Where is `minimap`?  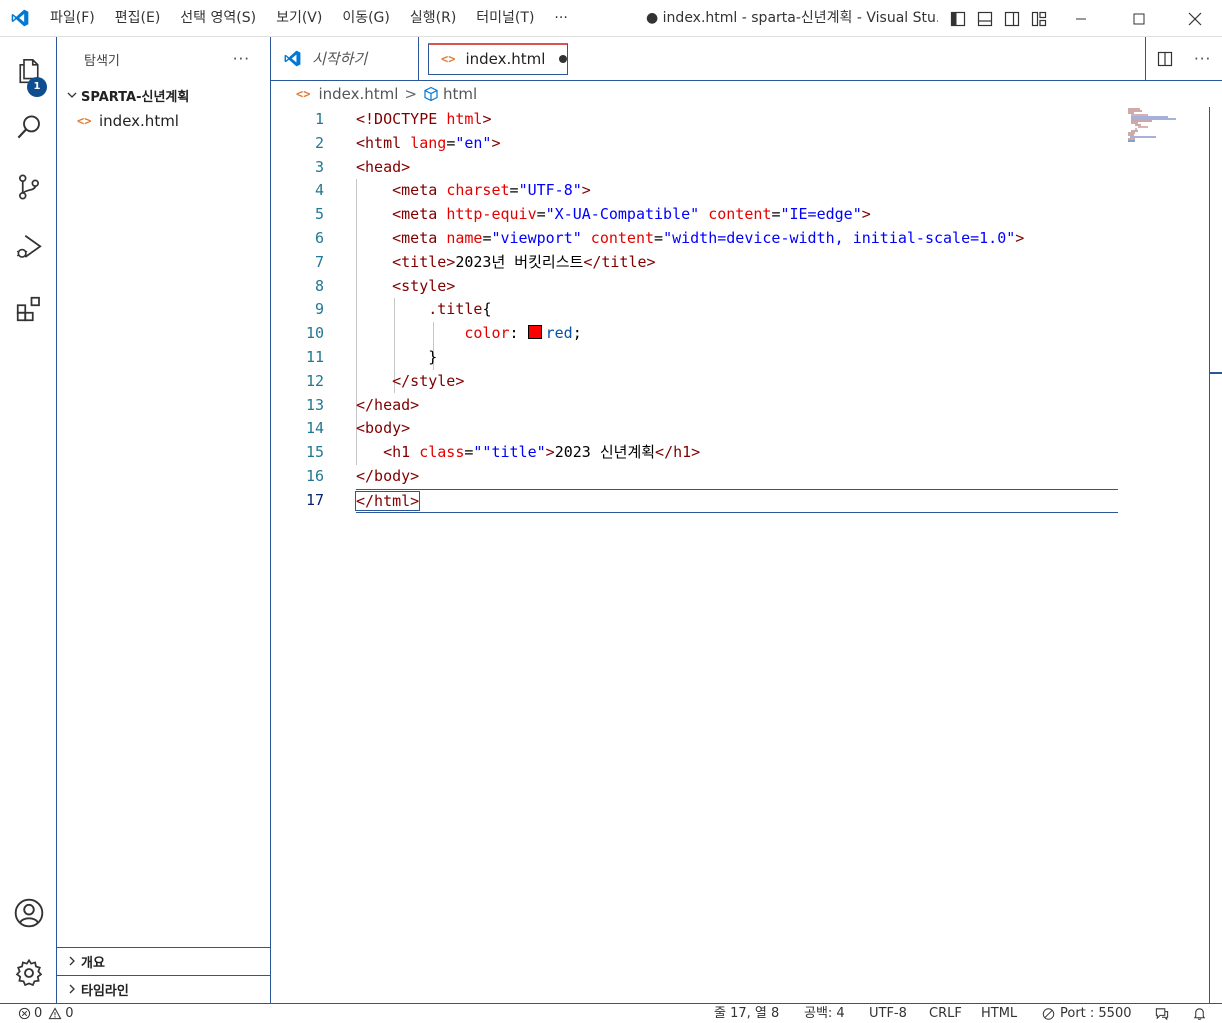
minimap is located at coordinates (1166, 127).